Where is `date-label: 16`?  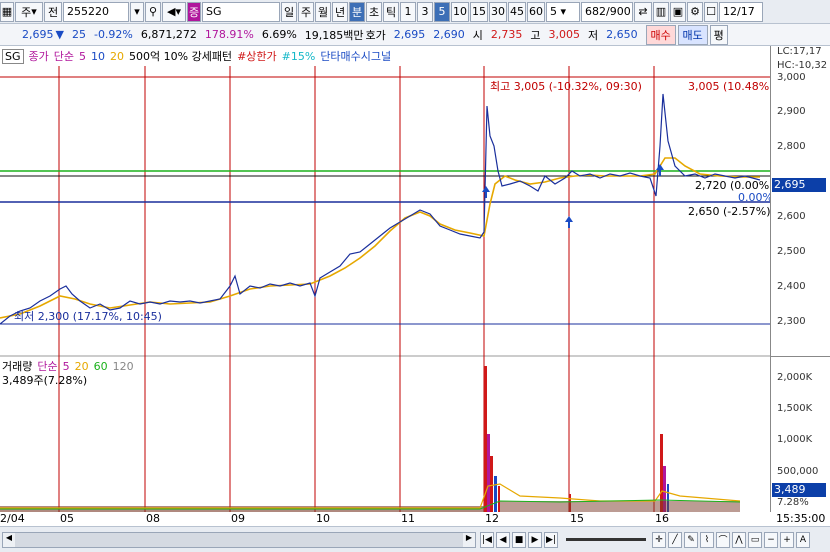
date-label: 16 is located at coordinates (662, 518).